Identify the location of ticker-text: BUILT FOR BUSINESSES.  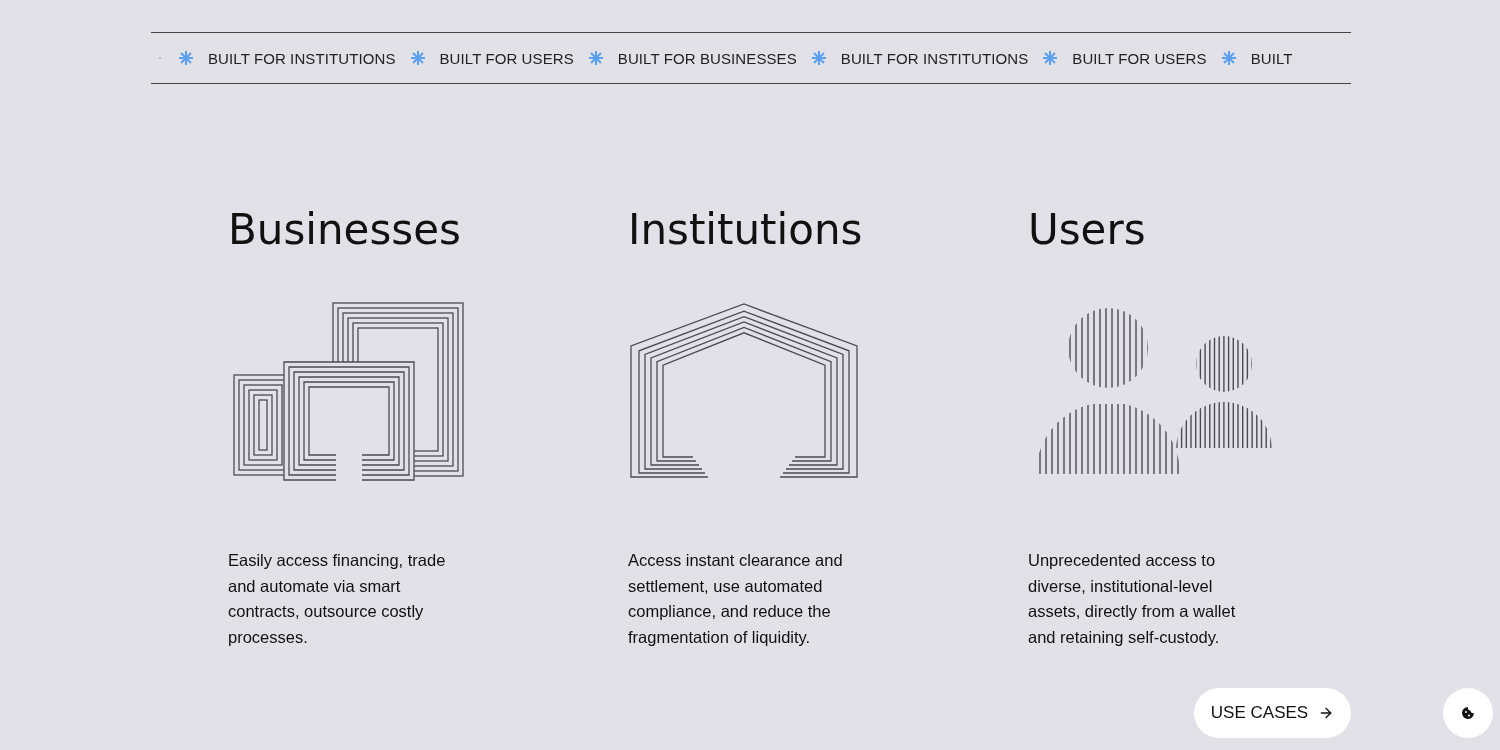
(707, 58).